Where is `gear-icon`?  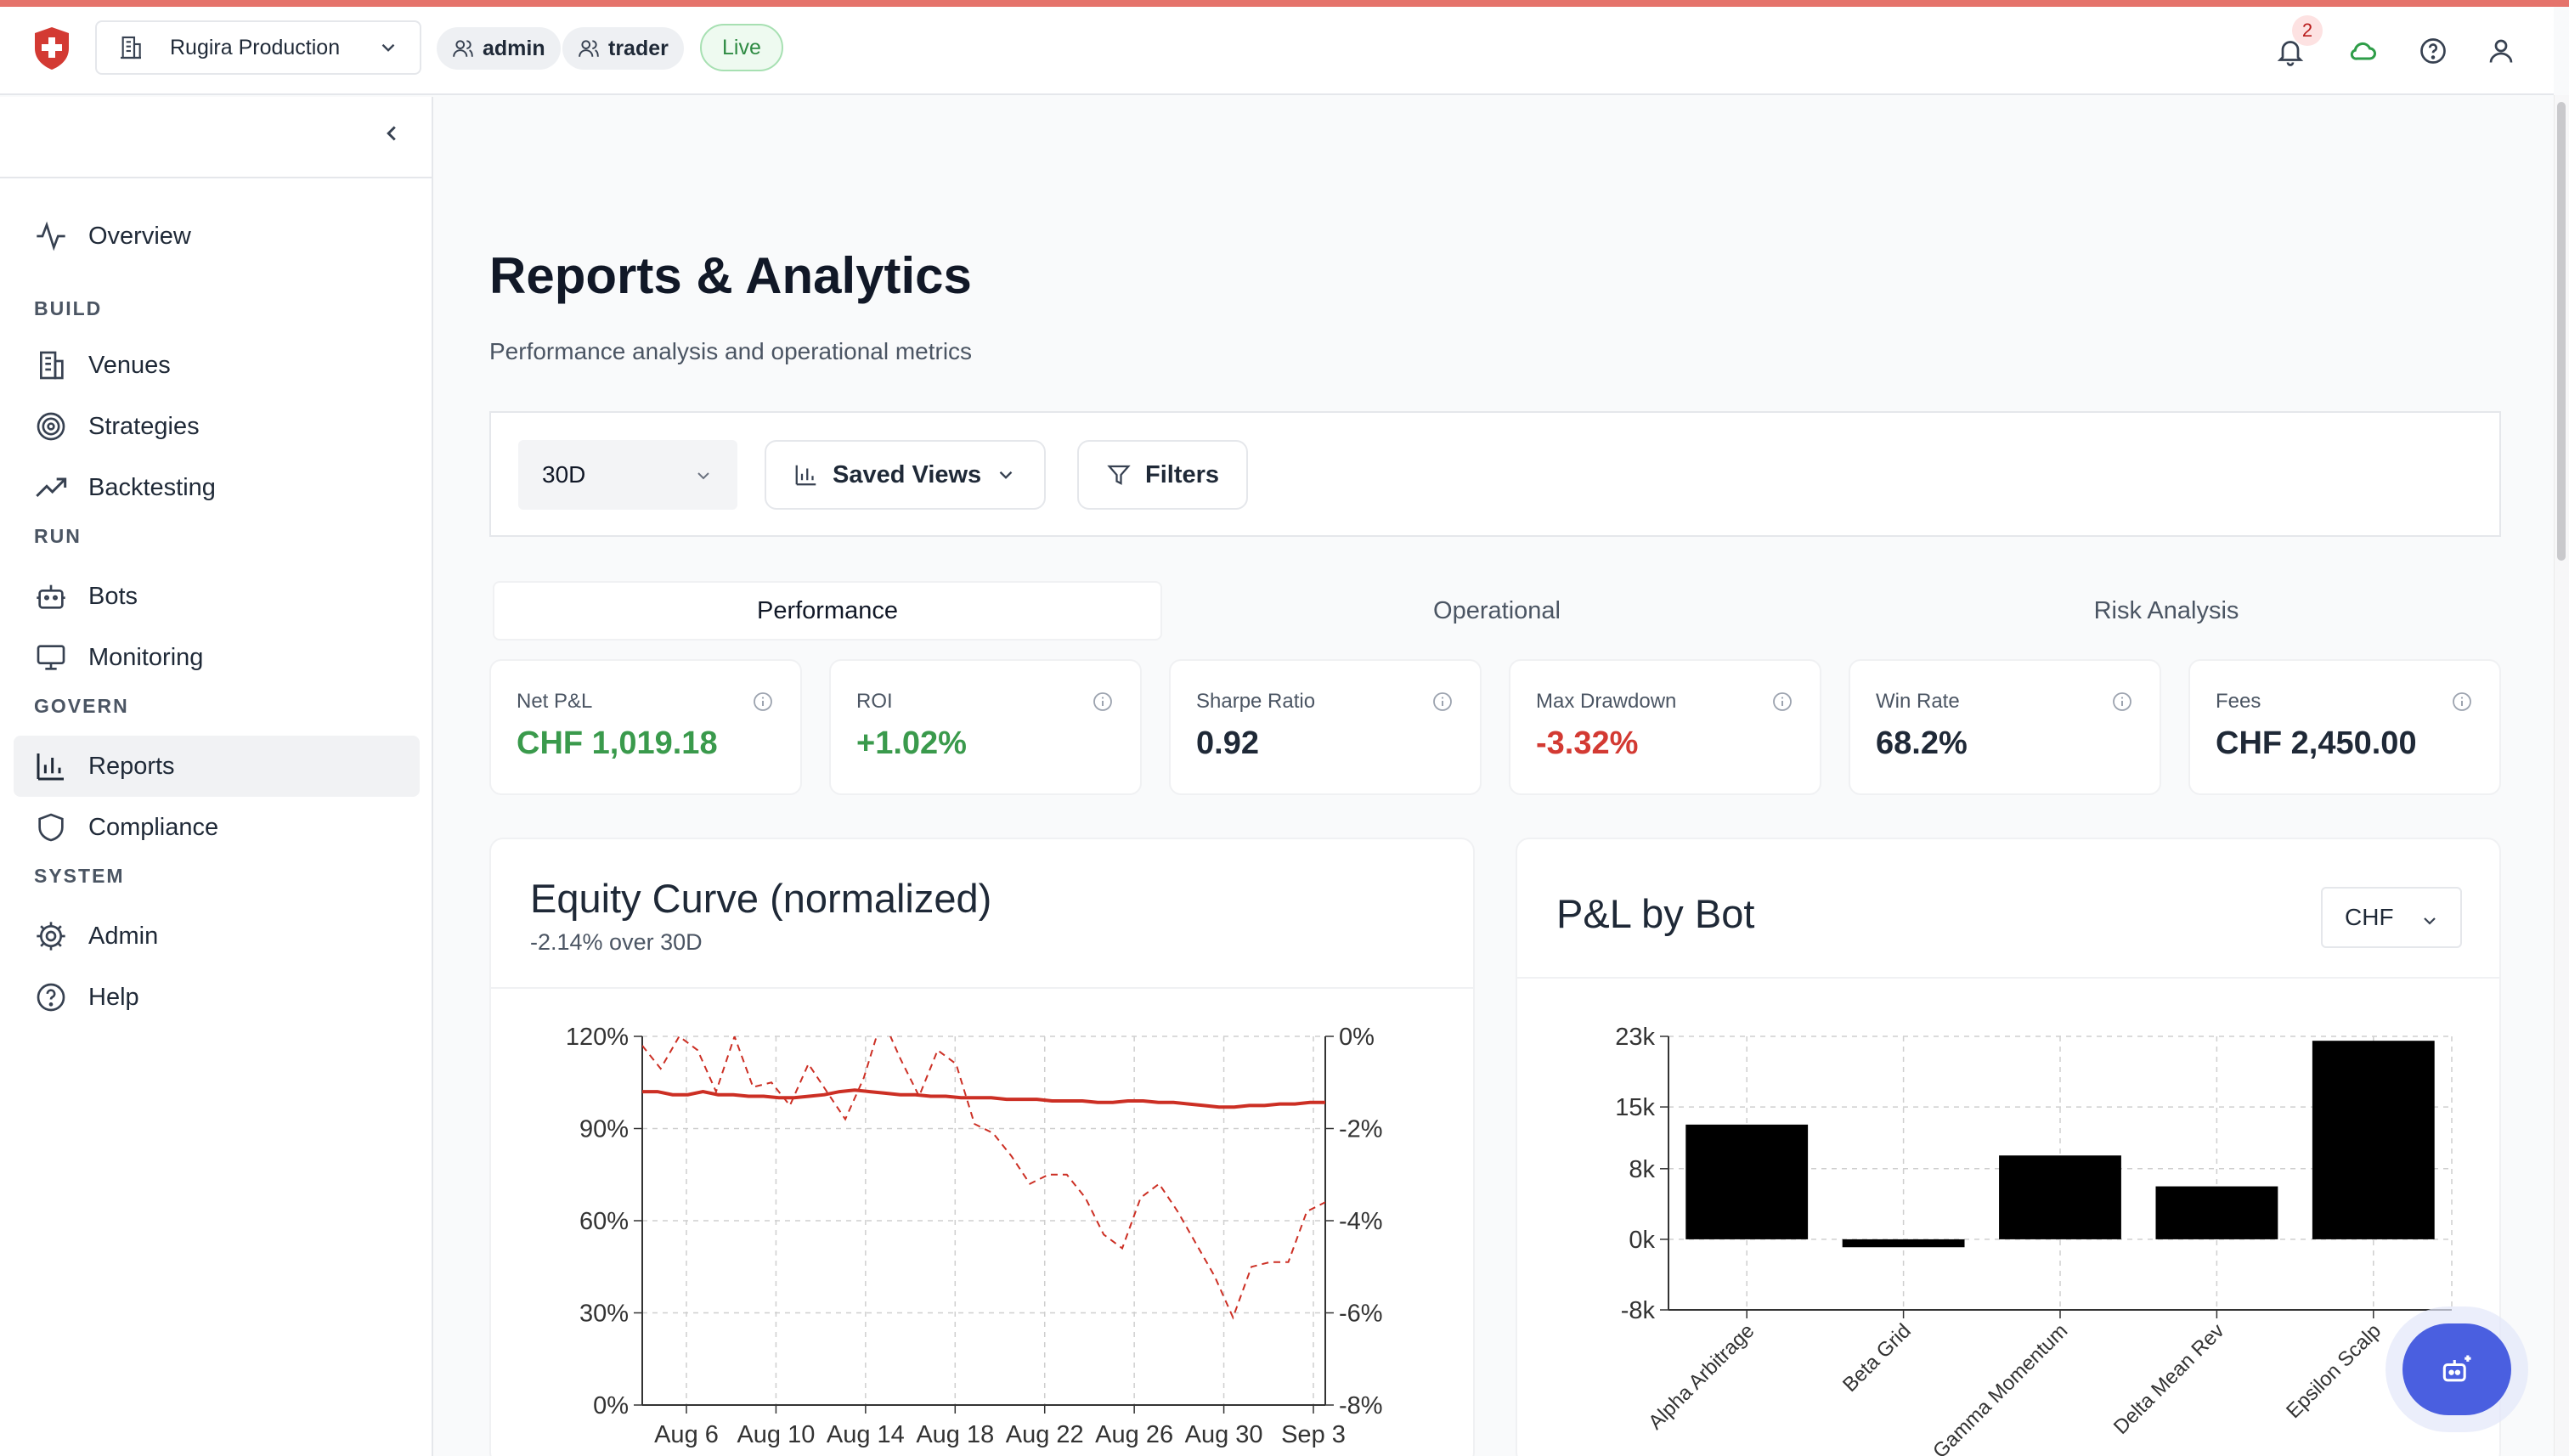 gear-icon is located at coordinates (51, 937).